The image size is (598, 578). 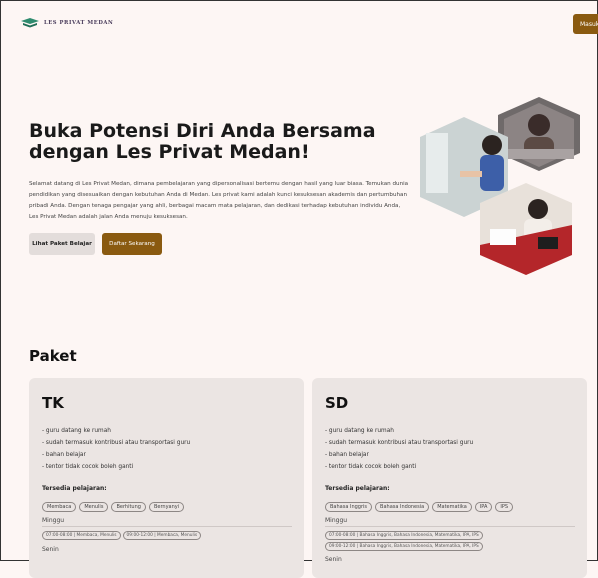 What do you see at coordinates (53, 403) in the screenshot?
I see `package-name: TK` at bounding box center [53, 403].